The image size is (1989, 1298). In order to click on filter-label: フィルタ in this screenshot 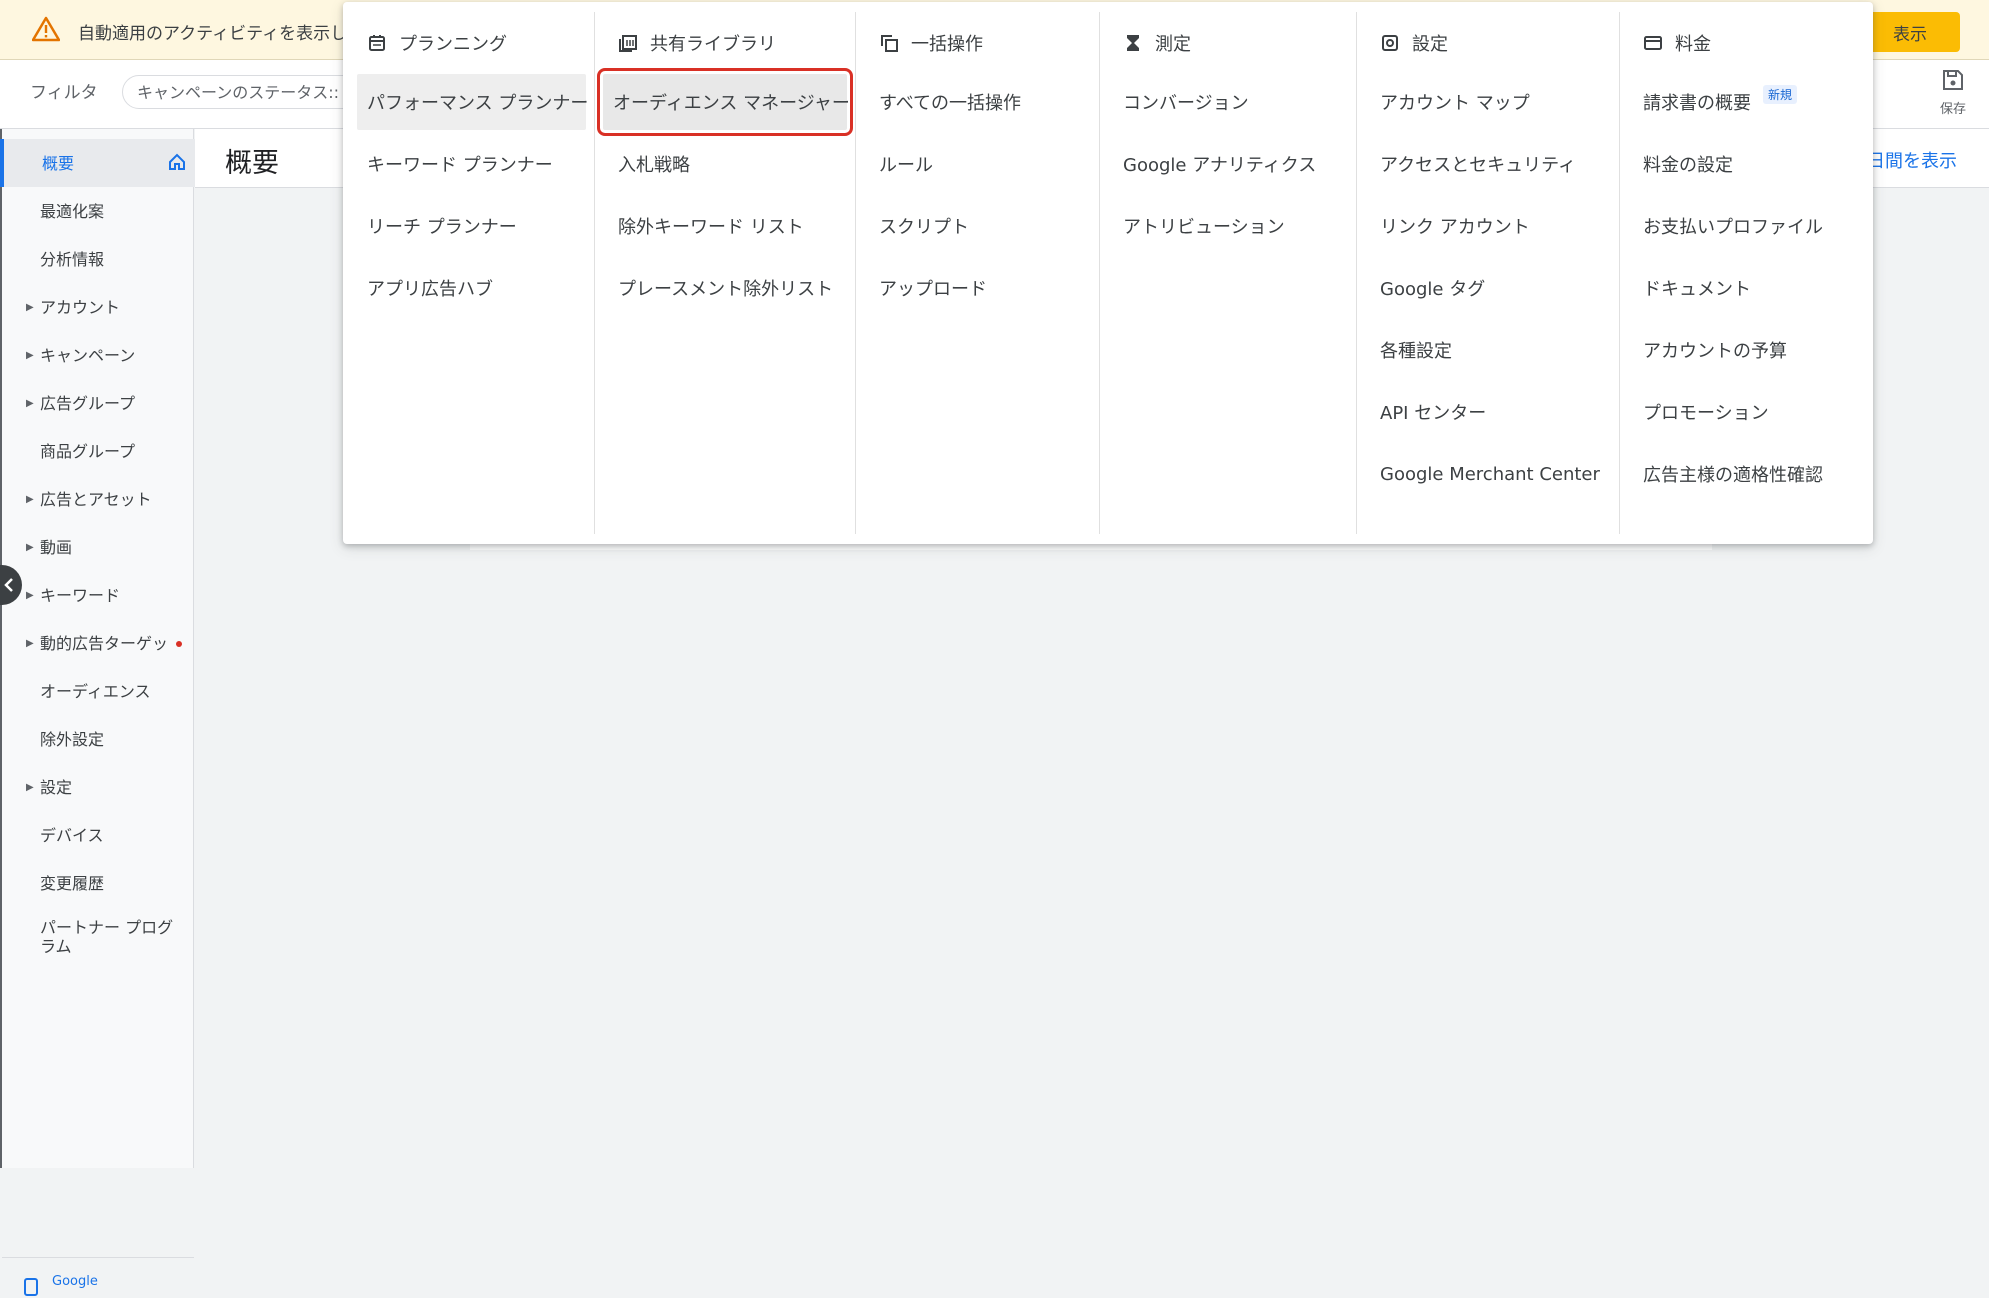, I will do `click(64, 93)`.